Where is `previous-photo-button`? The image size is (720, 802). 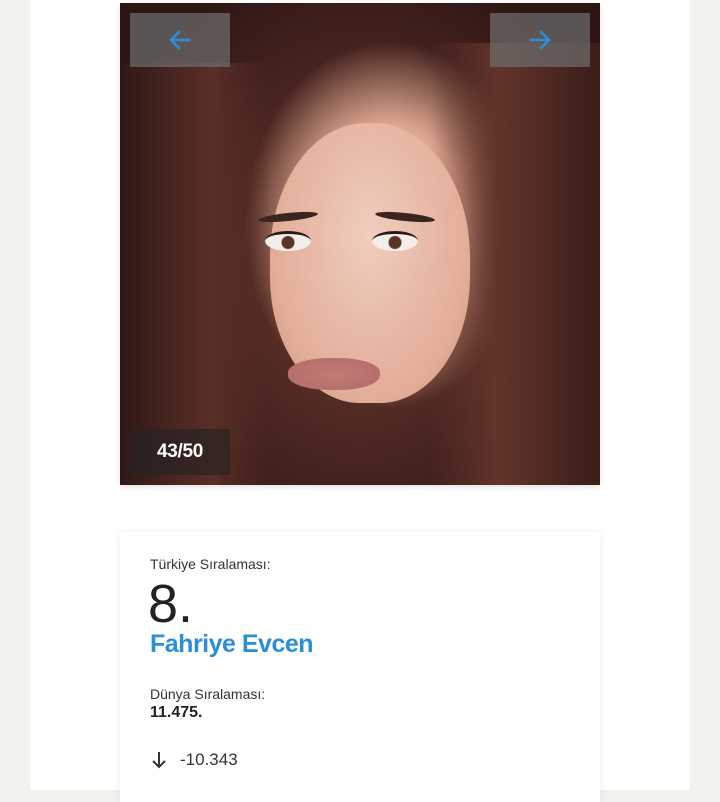
previous-photo-button is located at coordinates (180, 40).